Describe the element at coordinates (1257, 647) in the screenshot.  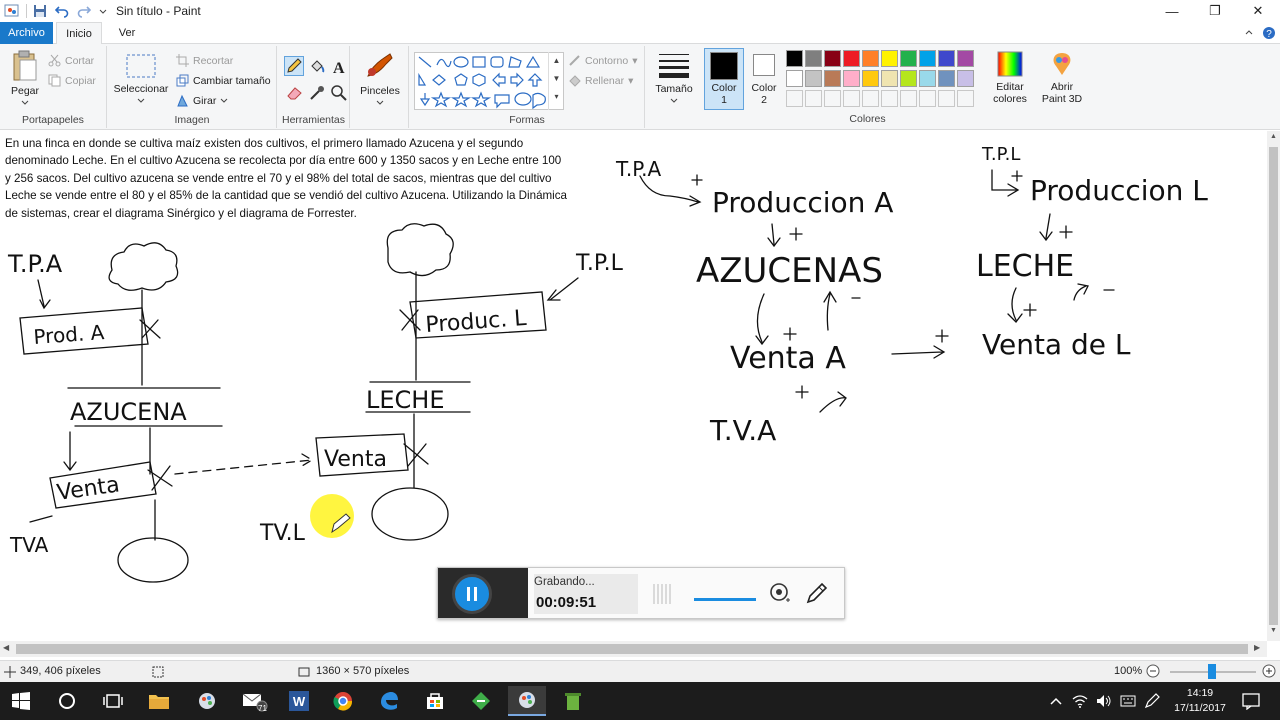
I see `scroll-right-icon: ▶` at that location.